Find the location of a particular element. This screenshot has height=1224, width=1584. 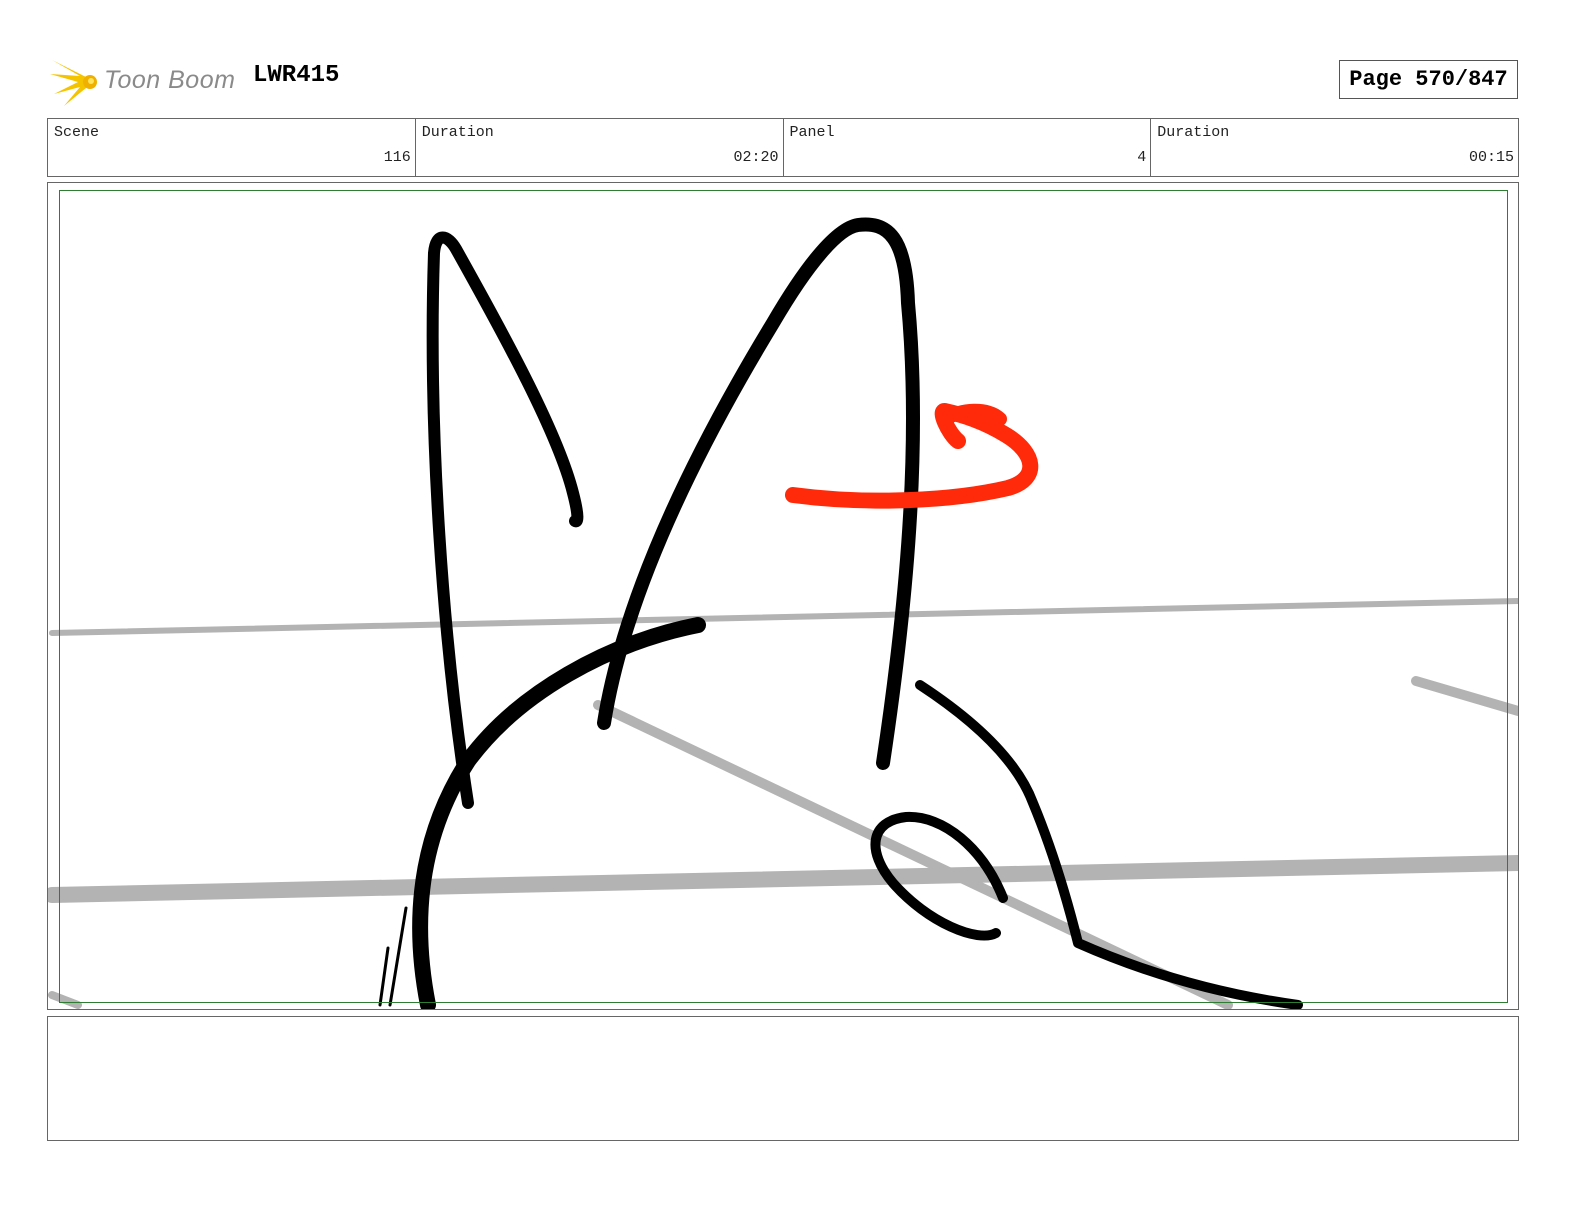

page-label: Page 570/847 is located at coordinates (1428, 79).